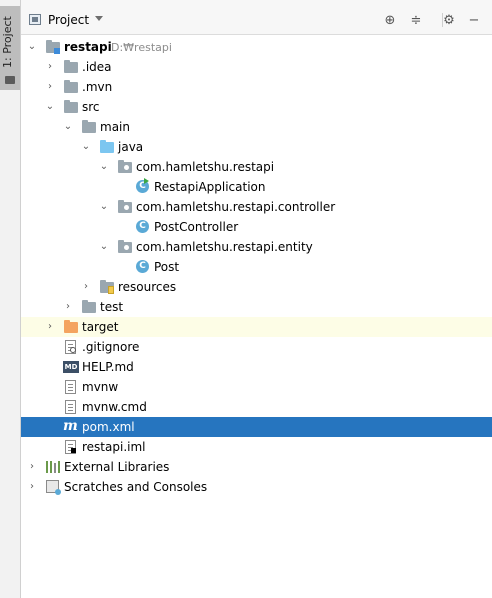 The height and width of the screenshot is (598, 492). I want to click on tree-row-package: ⌄ com.hamletshu.restapi, so click(256, 167).